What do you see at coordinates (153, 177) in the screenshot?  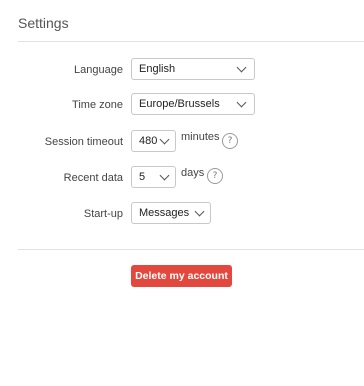 I see `recent-data-select: 5` at bounding box center [153, 177].